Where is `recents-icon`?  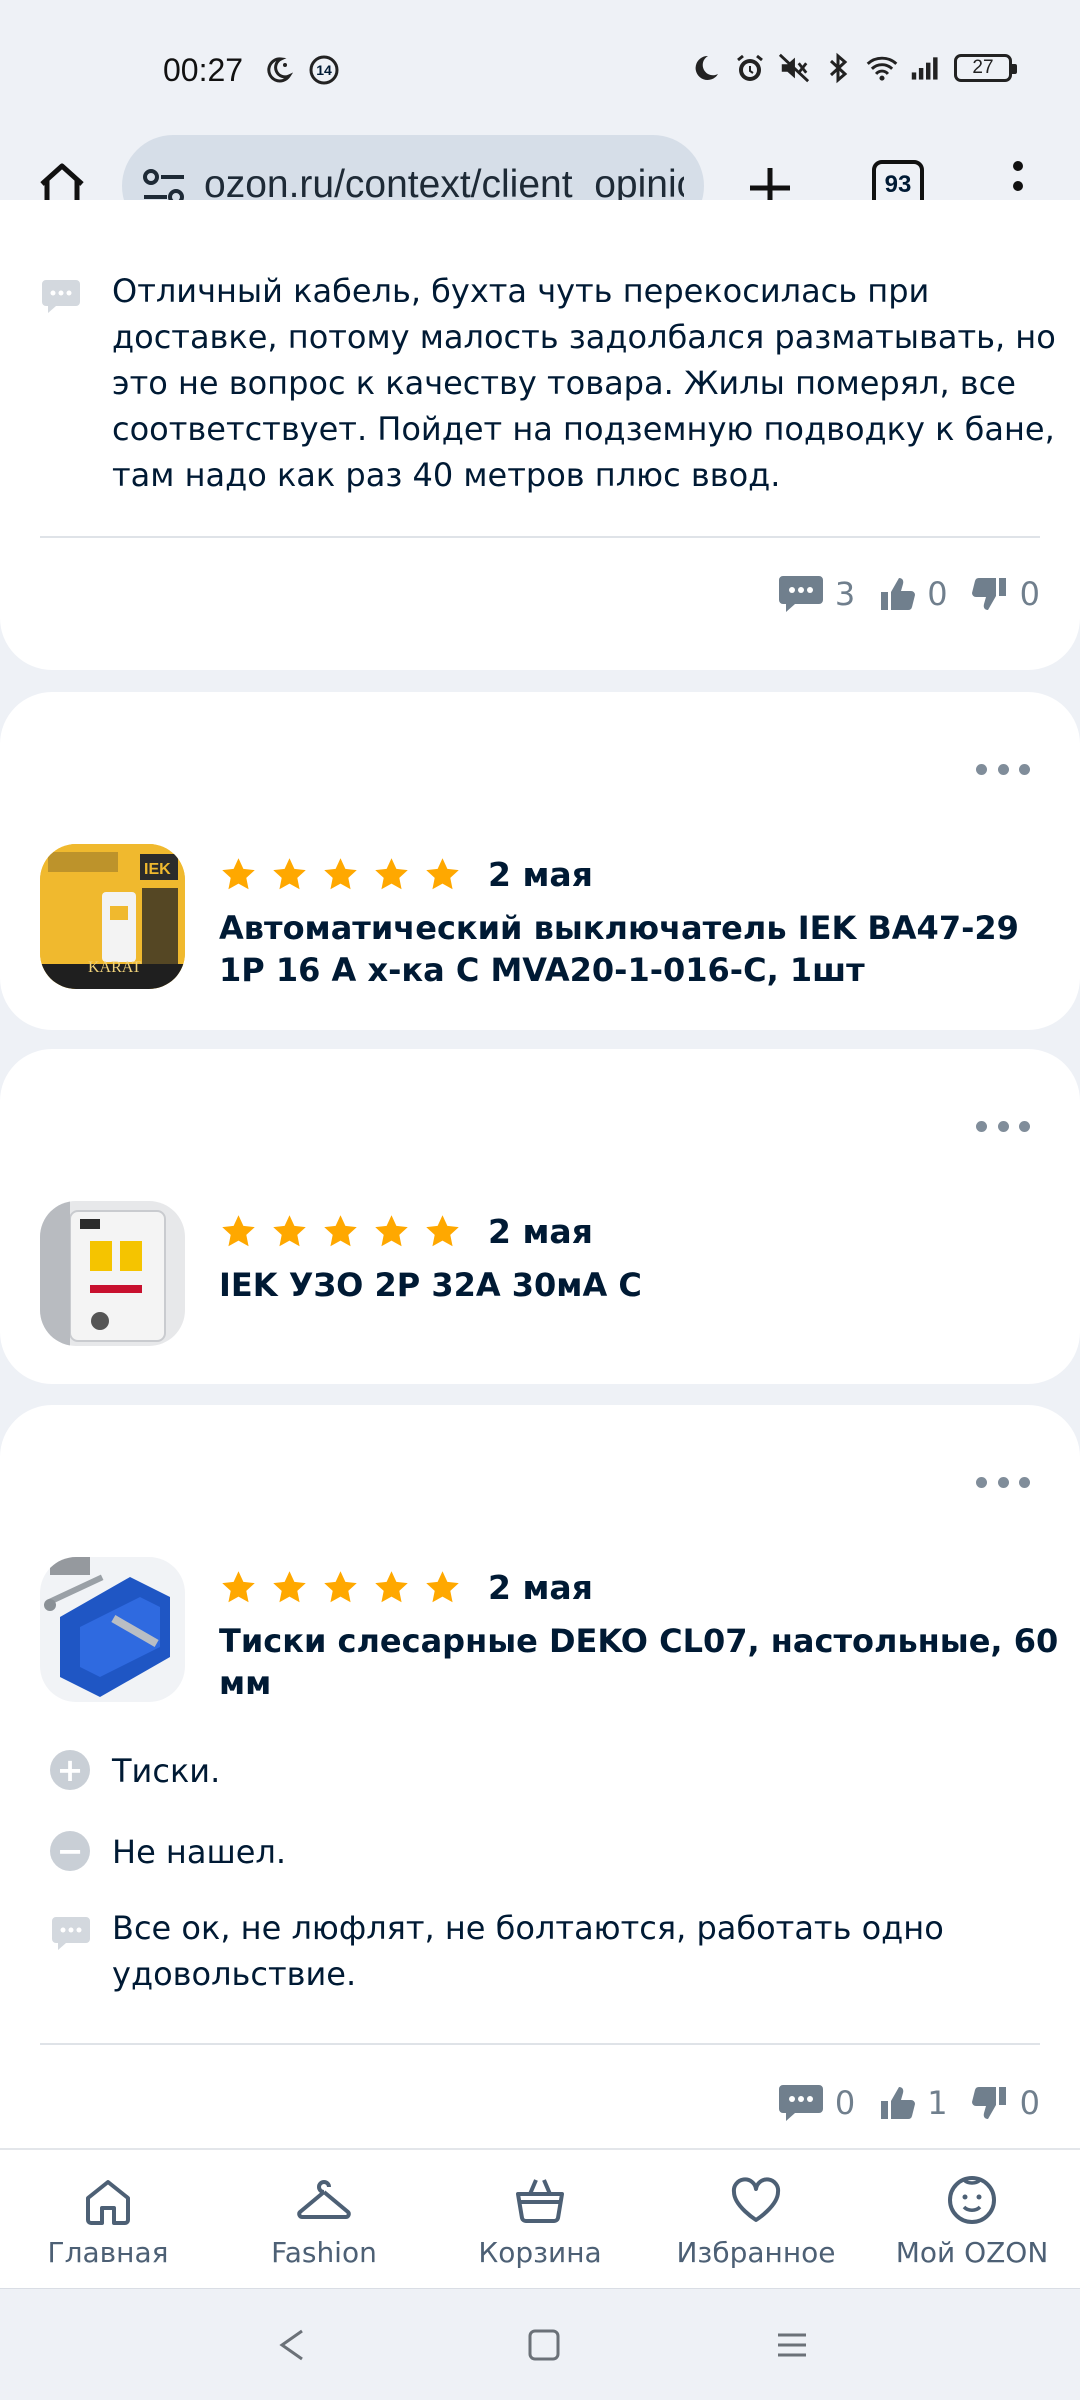
recents-icon is located at coordinates (792, 2345).